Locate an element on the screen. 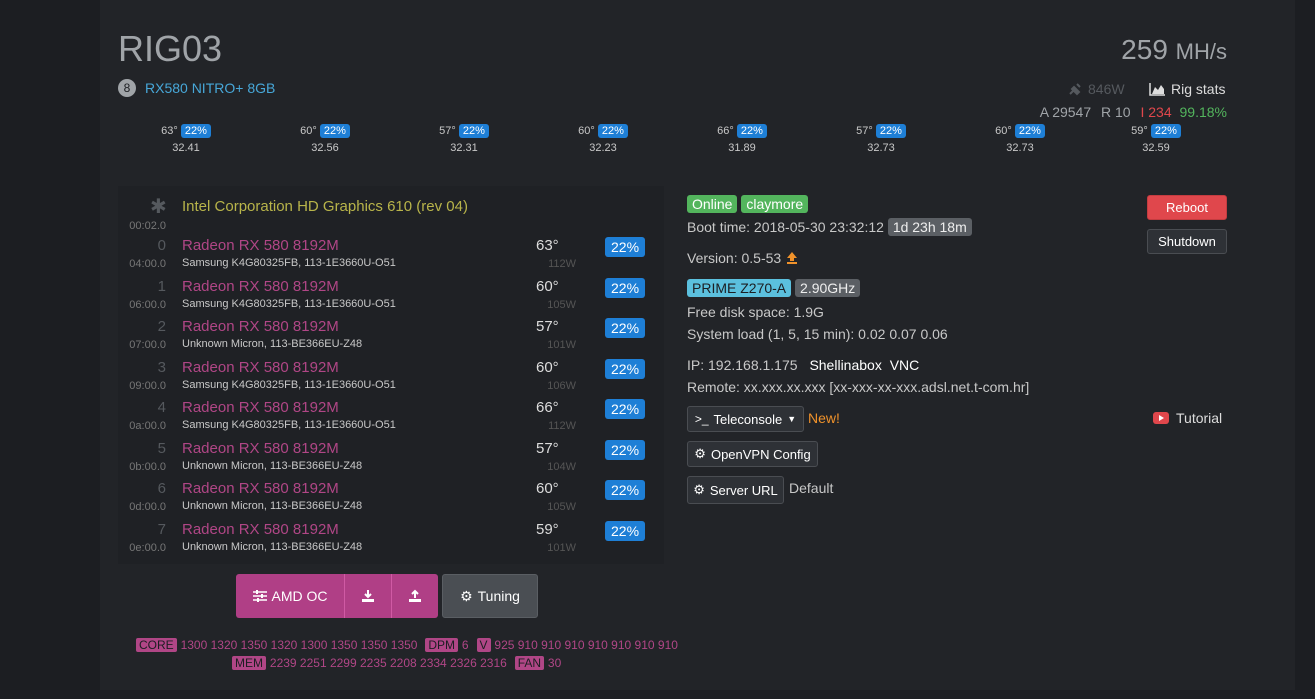 This screenshot has height=699, width=1315. cpu-freq-badge: 2.90GHz is located at coordinates (828, 288).